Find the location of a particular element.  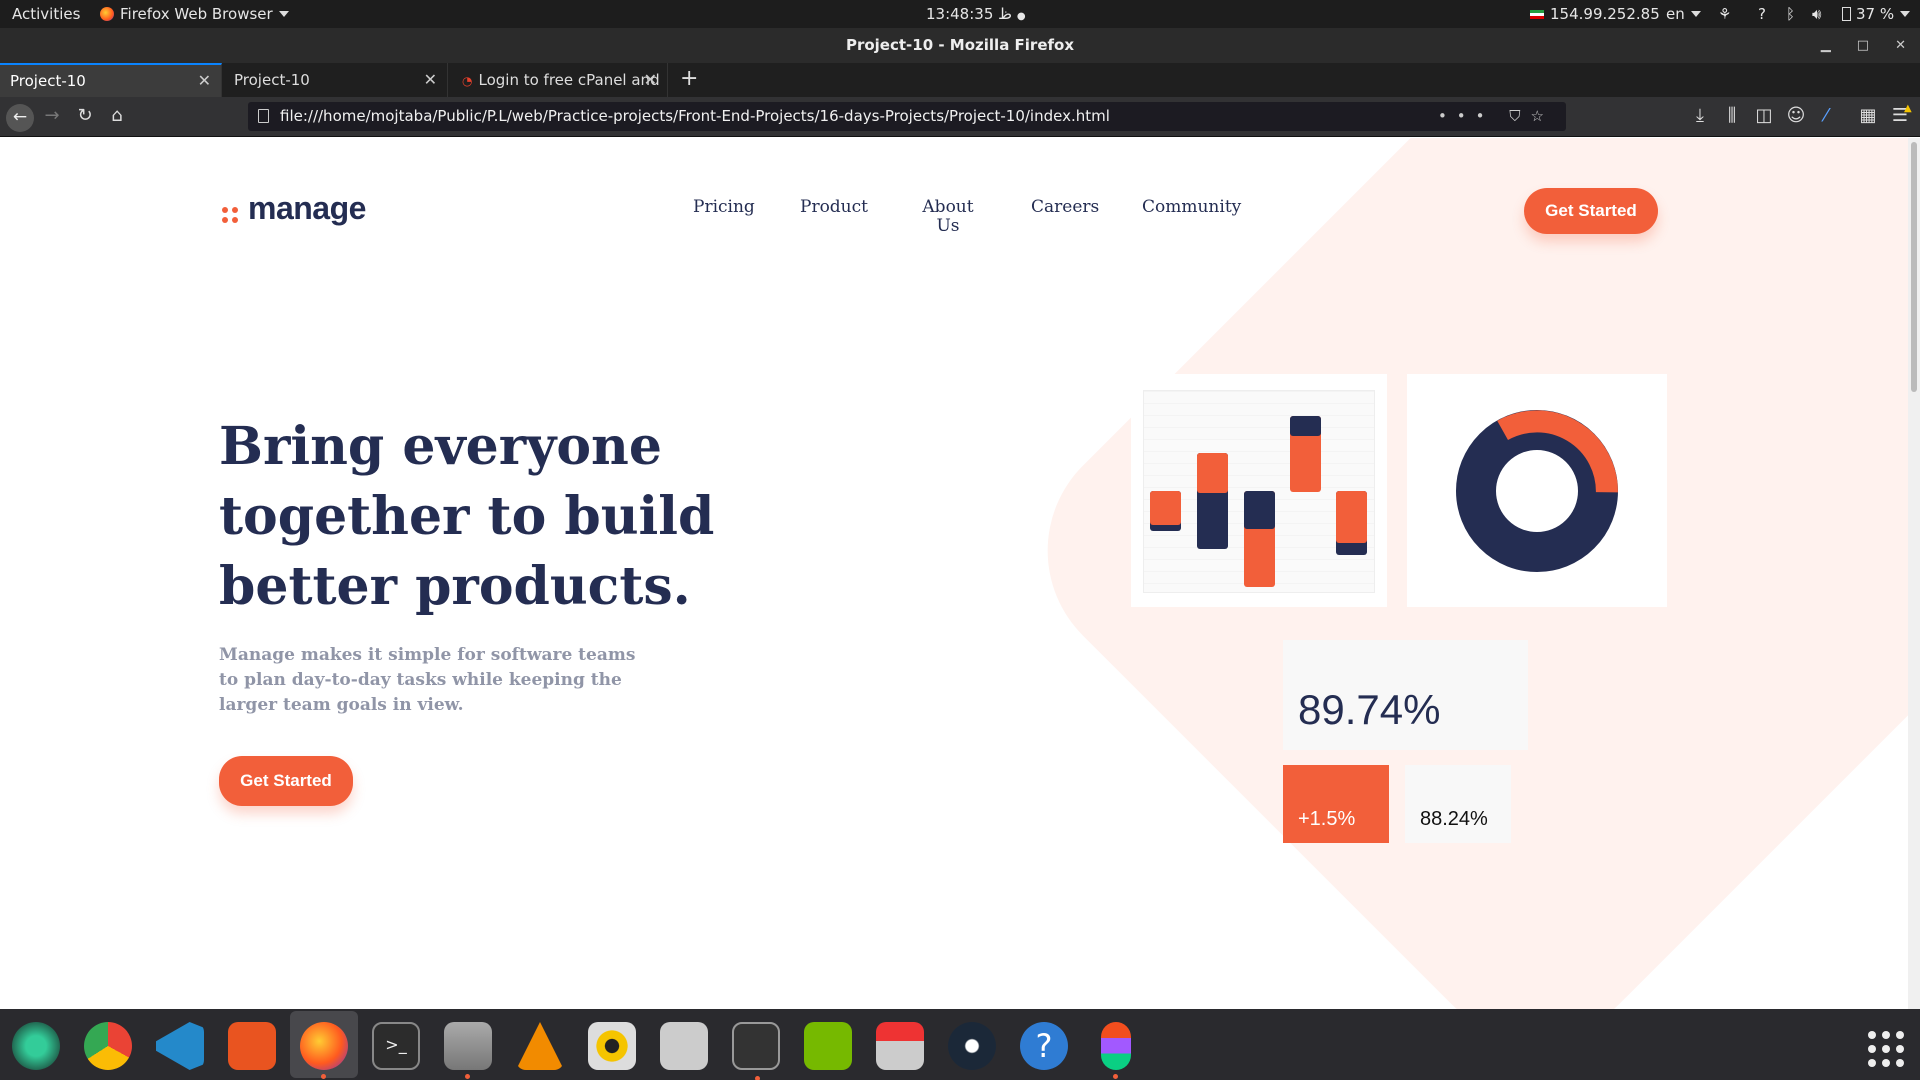

application-dock: >_ ? is located at coordinates (960, 1044).